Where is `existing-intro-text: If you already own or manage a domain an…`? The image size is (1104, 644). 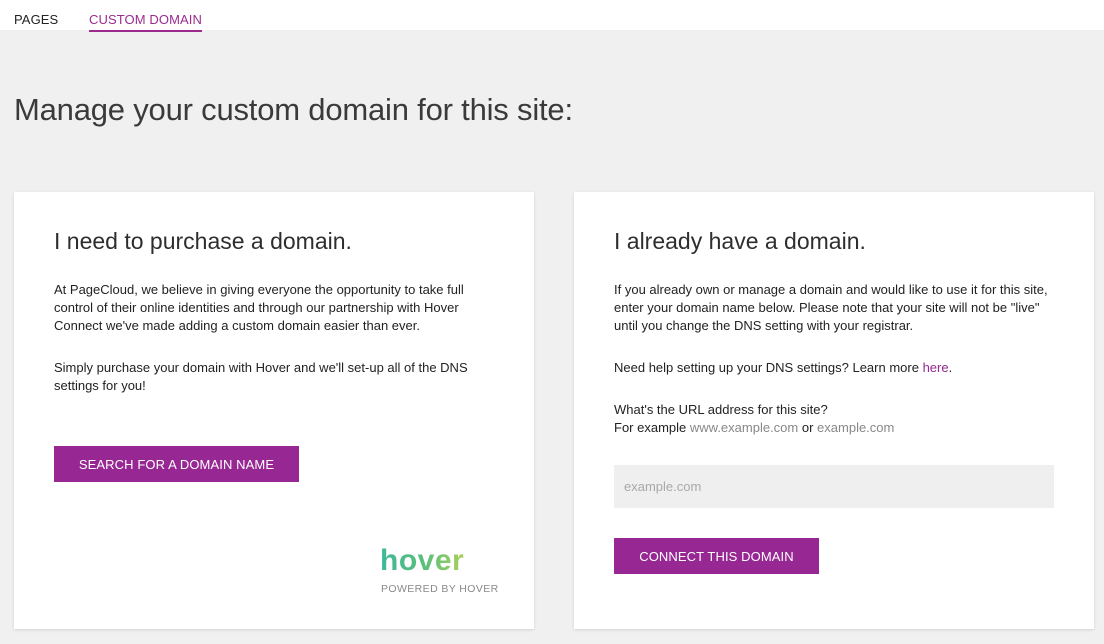
existing-intro-text: If you already own or manage a domain an… is located at coordinates (831, 307).